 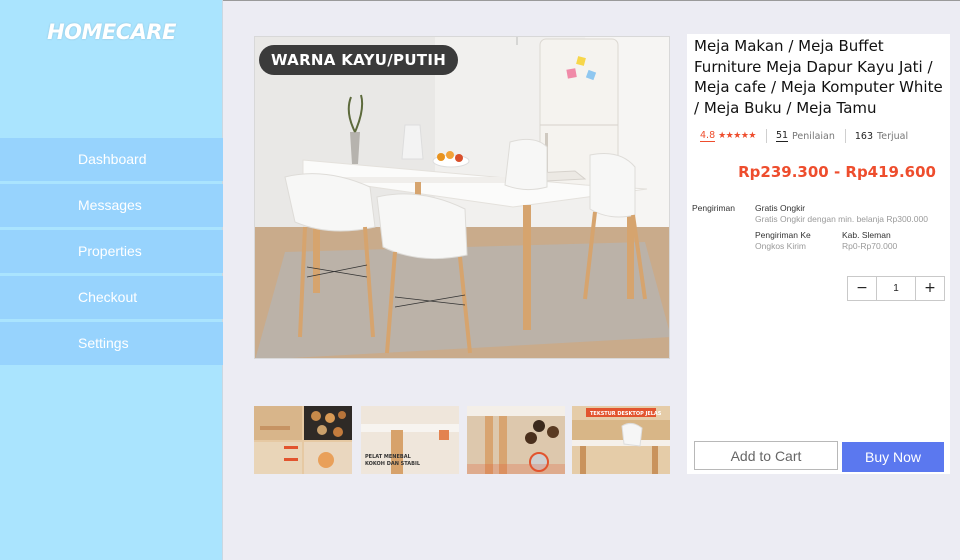 I want to click on thumbnail-4-caption: TEKSTUR DESKTOP JELAS, so click(x=626, y=414).